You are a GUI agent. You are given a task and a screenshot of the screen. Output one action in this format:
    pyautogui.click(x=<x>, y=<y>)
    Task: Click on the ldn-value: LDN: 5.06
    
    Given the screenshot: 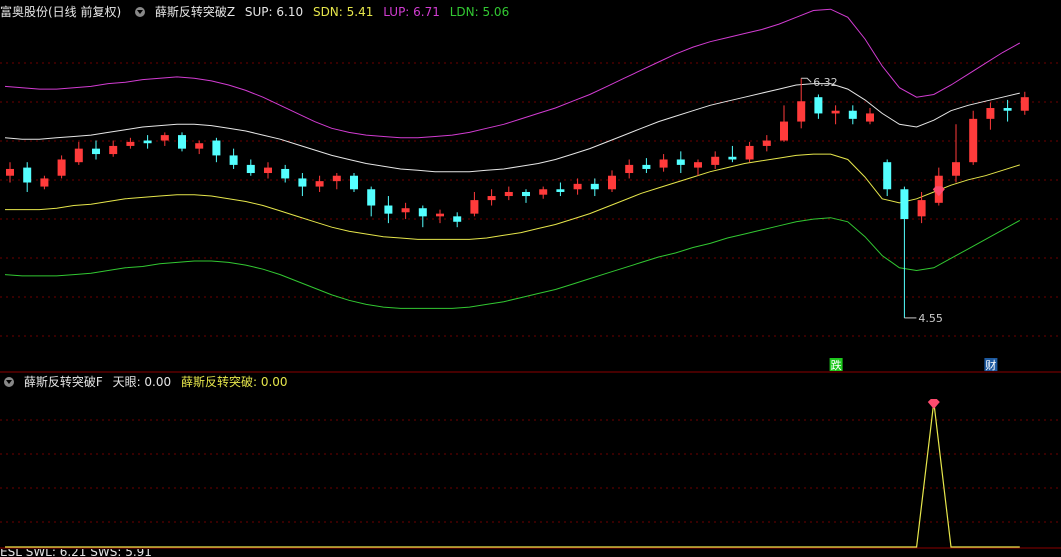 What is the action you would take?
    pyautogui.click(x=479, y=12)
    